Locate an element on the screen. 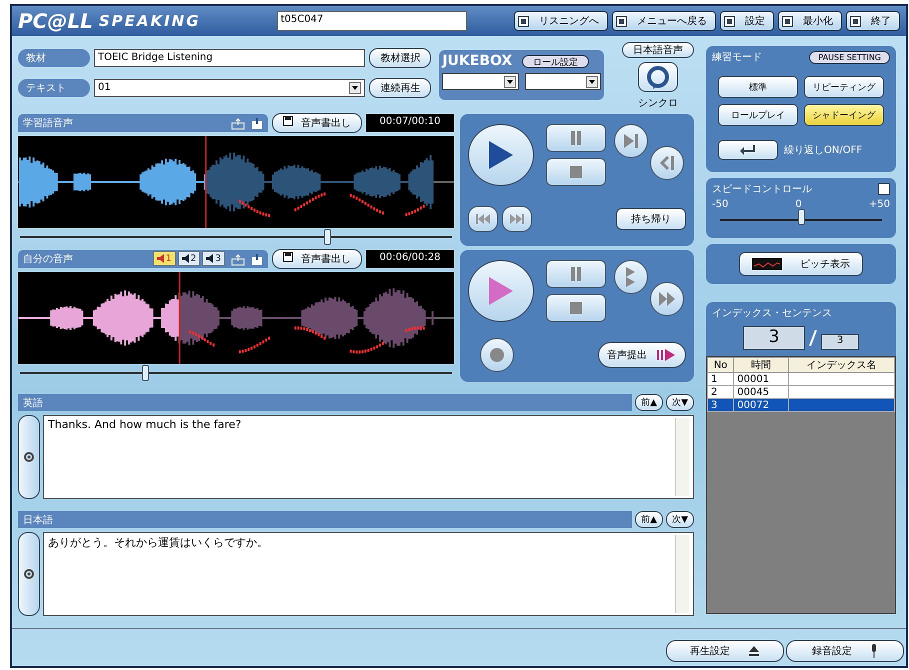  recording-tab: 2 is located at coordinates (189, 258).